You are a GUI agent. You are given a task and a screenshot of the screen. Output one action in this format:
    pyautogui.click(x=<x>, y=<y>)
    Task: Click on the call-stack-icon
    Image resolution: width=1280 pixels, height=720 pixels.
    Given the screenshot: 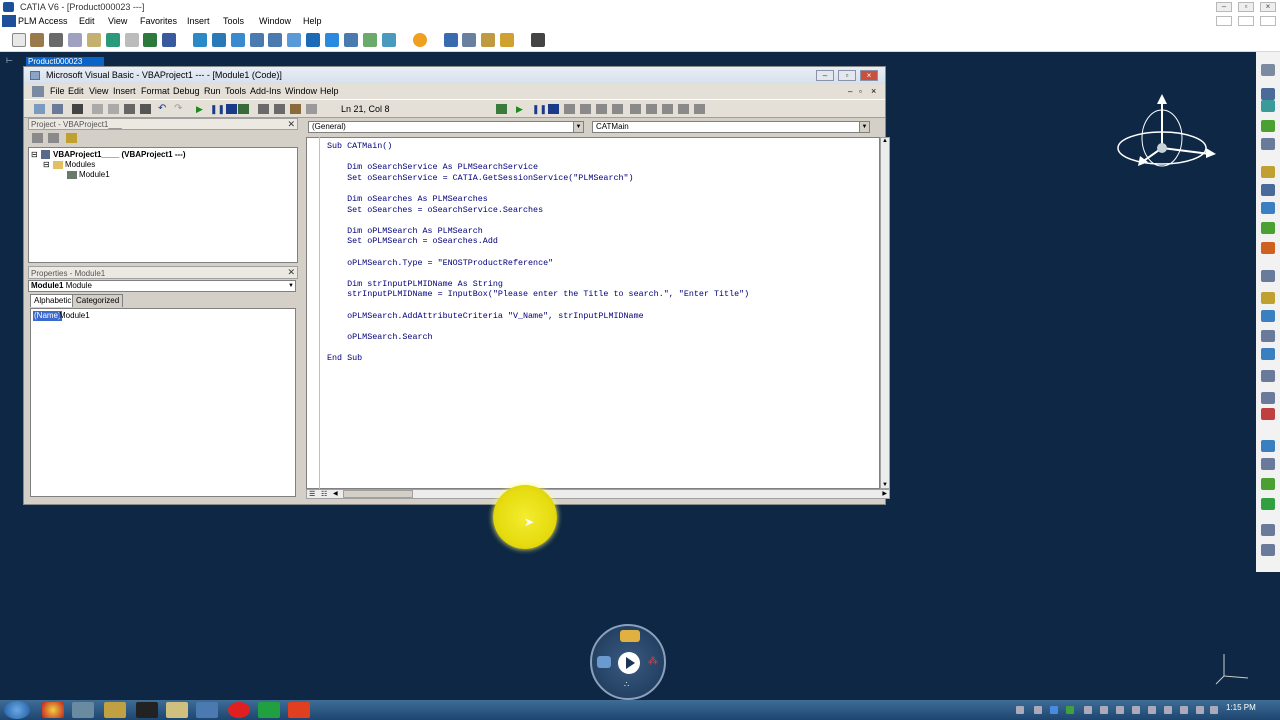 What is the action you would take?
    pyautogui.click(x=699, y=109)
    